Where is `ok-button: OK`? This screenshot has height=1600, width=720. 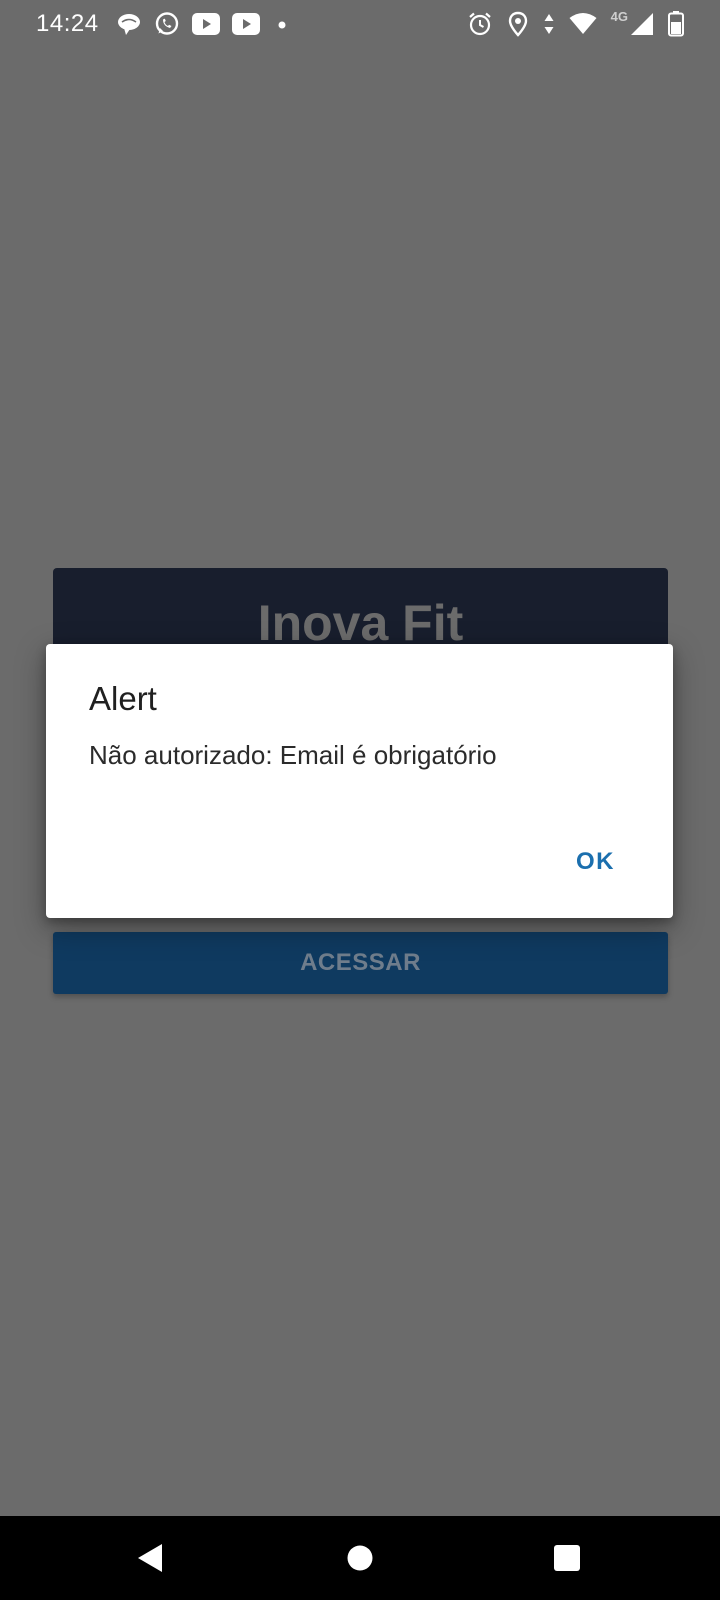 ok-button: OK is located at coordinates (595, 862).